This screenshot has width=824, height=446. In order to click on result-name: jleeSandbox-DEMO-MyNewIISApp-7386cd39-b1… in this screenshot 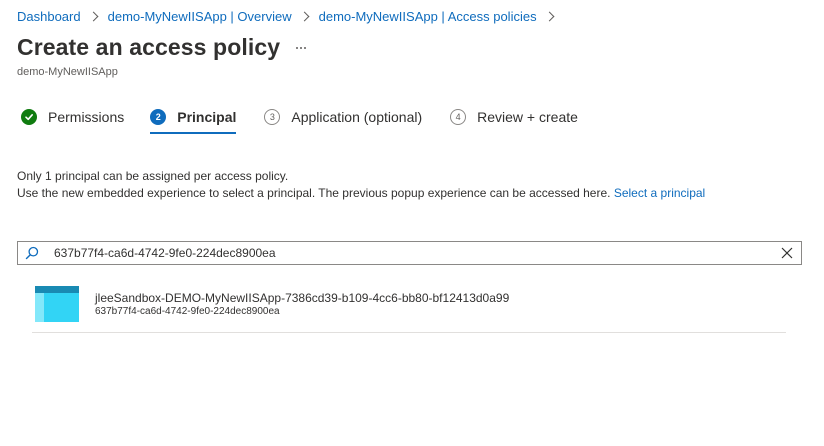, I will do `click(302, 298)`.